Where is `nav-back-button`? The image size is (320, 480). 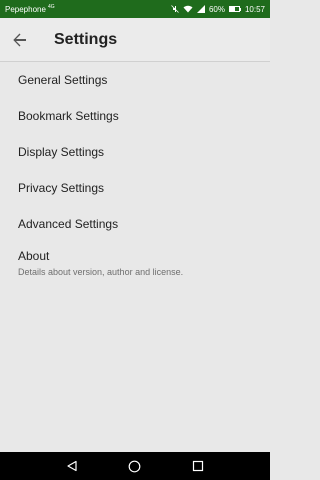
nav-back-button is located at coordinates (72, 466).